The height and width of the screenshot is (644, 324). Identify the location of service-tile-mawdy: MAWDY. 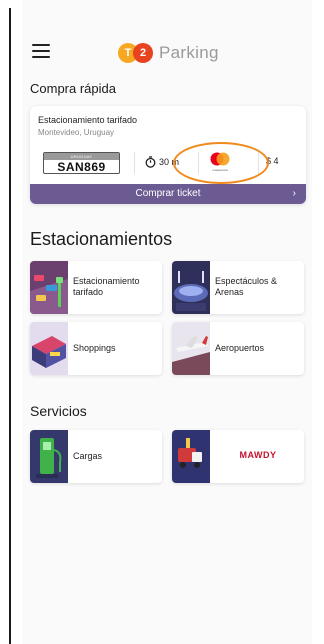
(238, 456).